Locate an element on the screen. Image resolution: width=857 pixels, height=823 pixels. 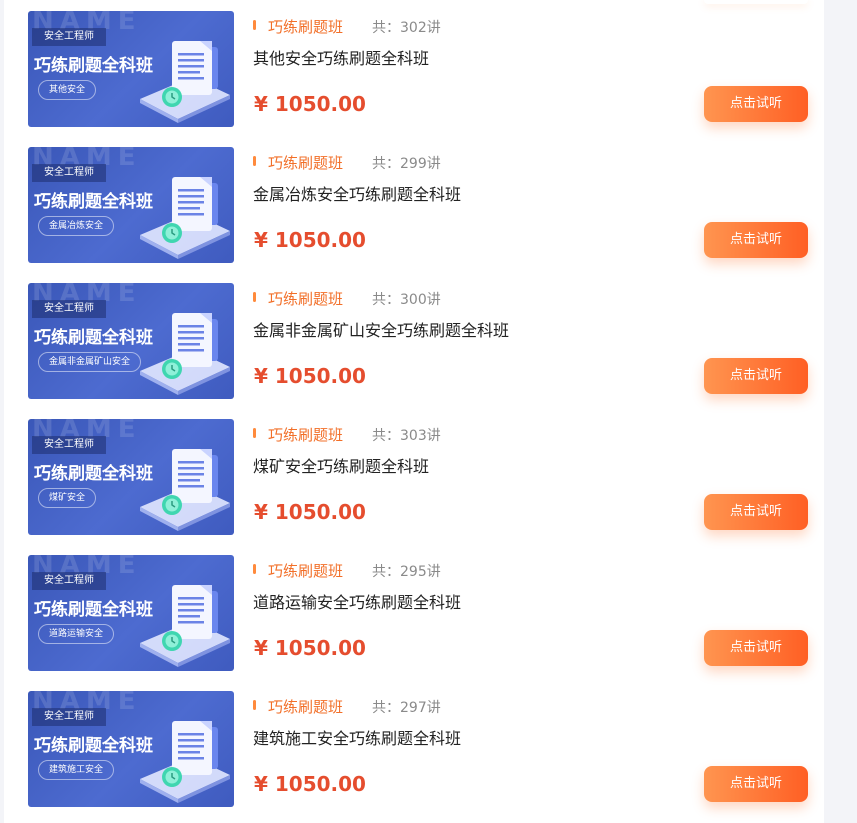
course-title: 其他安全巧练刷题全科班 is located at coordinates (341, 57).